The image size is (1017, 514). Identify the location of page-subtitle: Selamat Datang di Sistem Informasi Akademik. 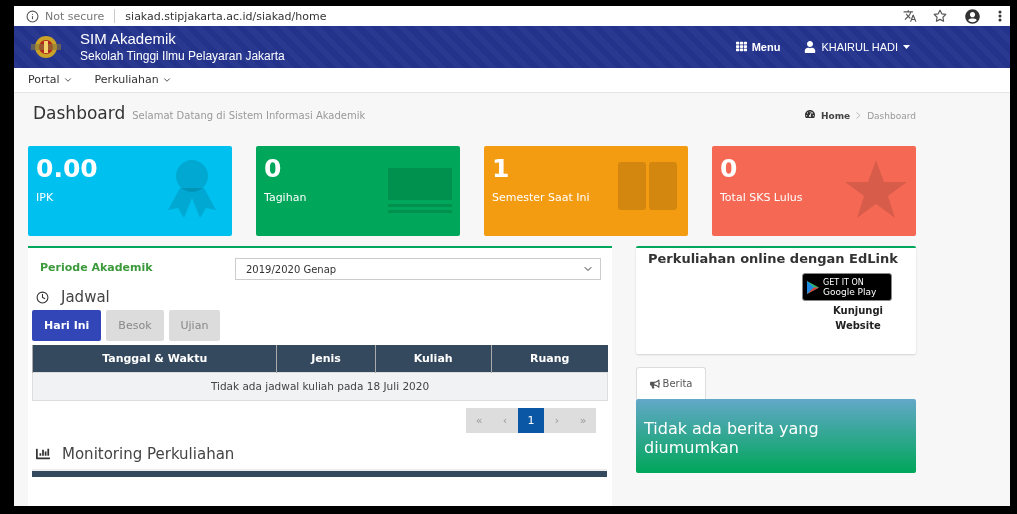
(249, 115).